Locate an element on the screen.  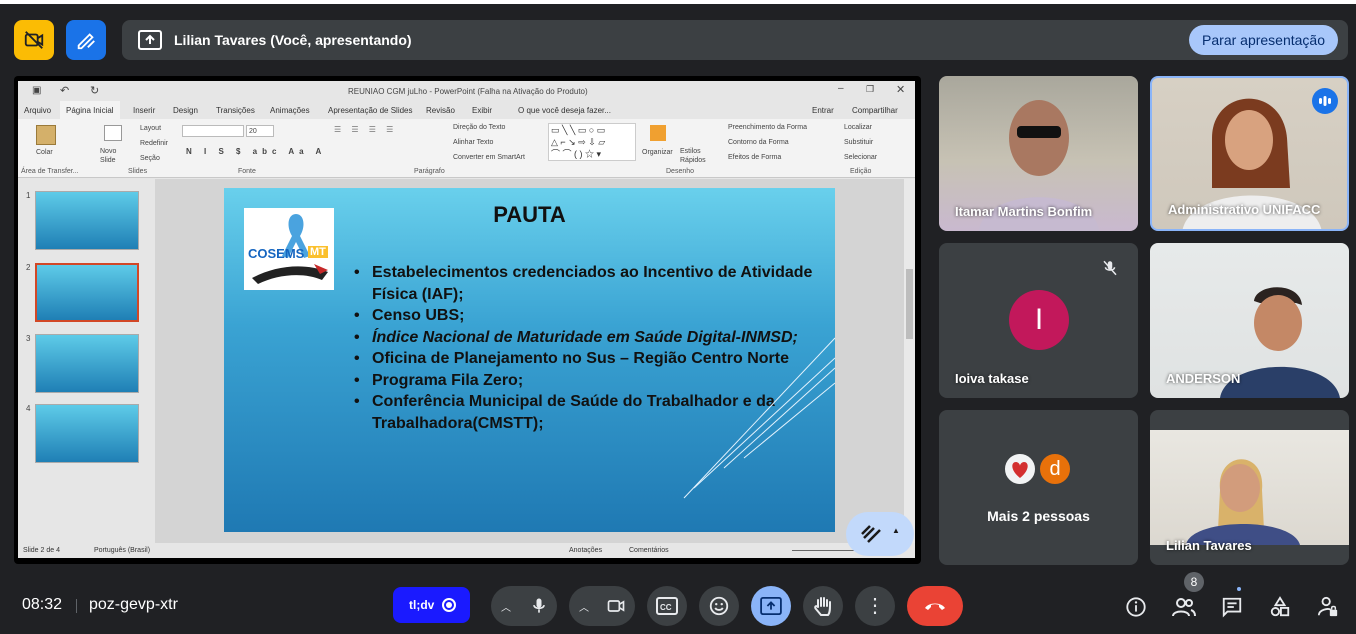
raise-hand-button is located at coordinates (823, 606).